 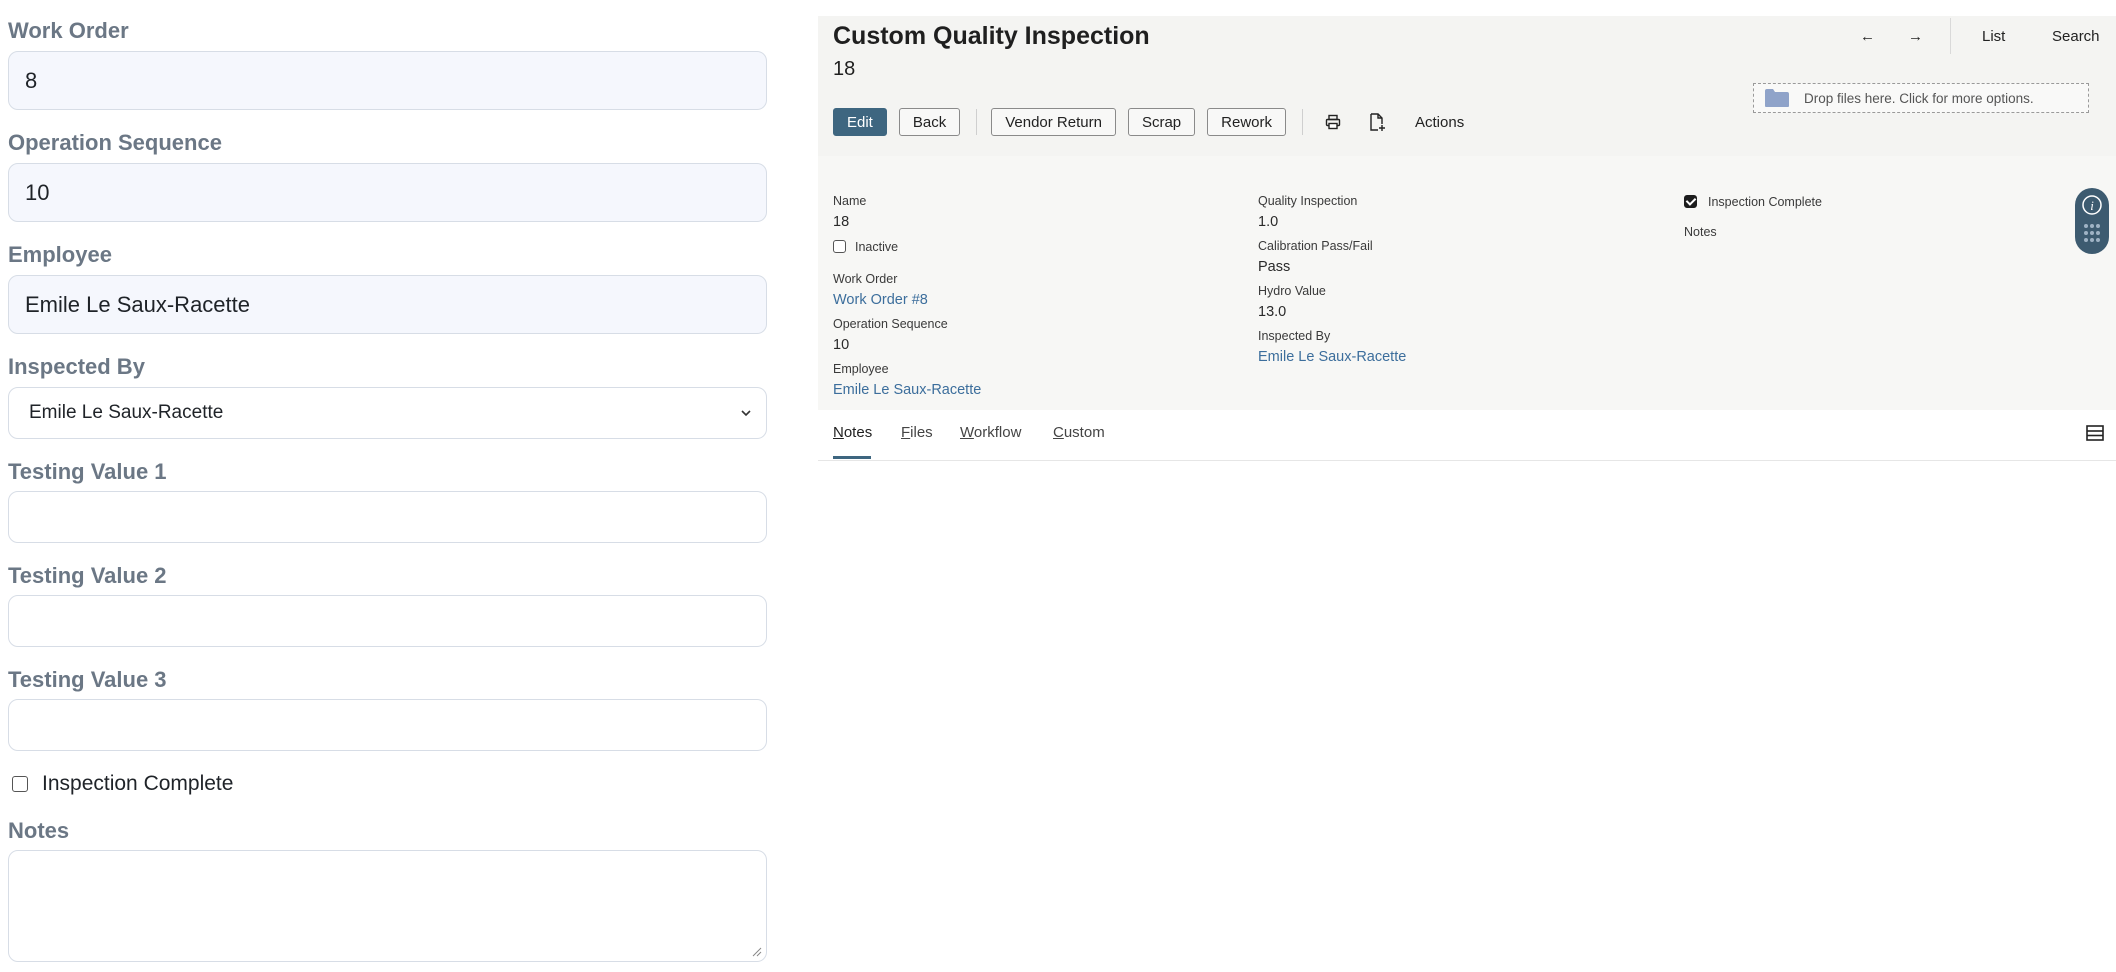 I want to click on testing-value-2-input, so click(x=387, y=621).